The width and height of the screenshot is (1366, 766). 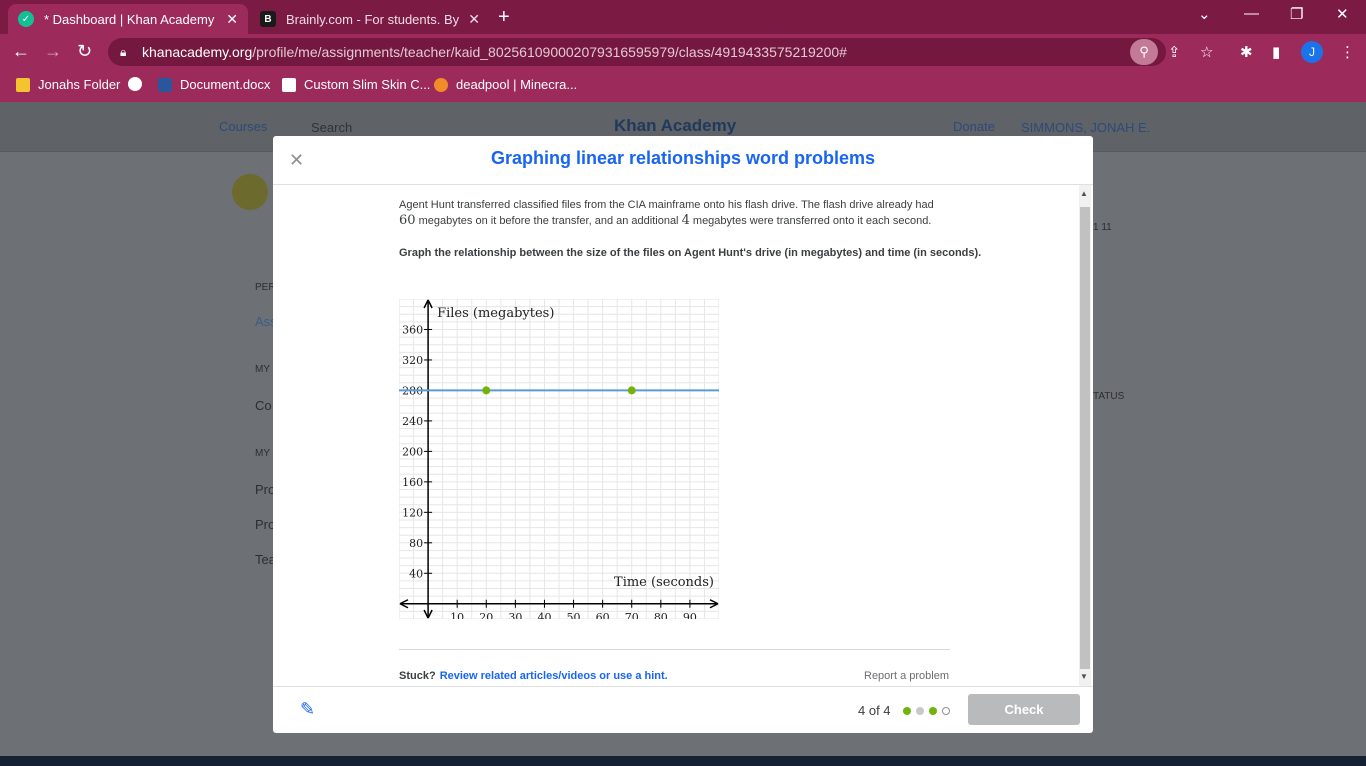 What do you see at coordinates (412, 421) in the screenshot?
I see `y-tick-label: 240` at bounding box center [412, 421].